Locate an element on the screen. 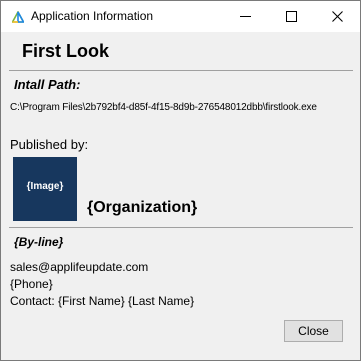 This screenshot has width=361, height=361. close-window-button is located at coordinates (337, 16).